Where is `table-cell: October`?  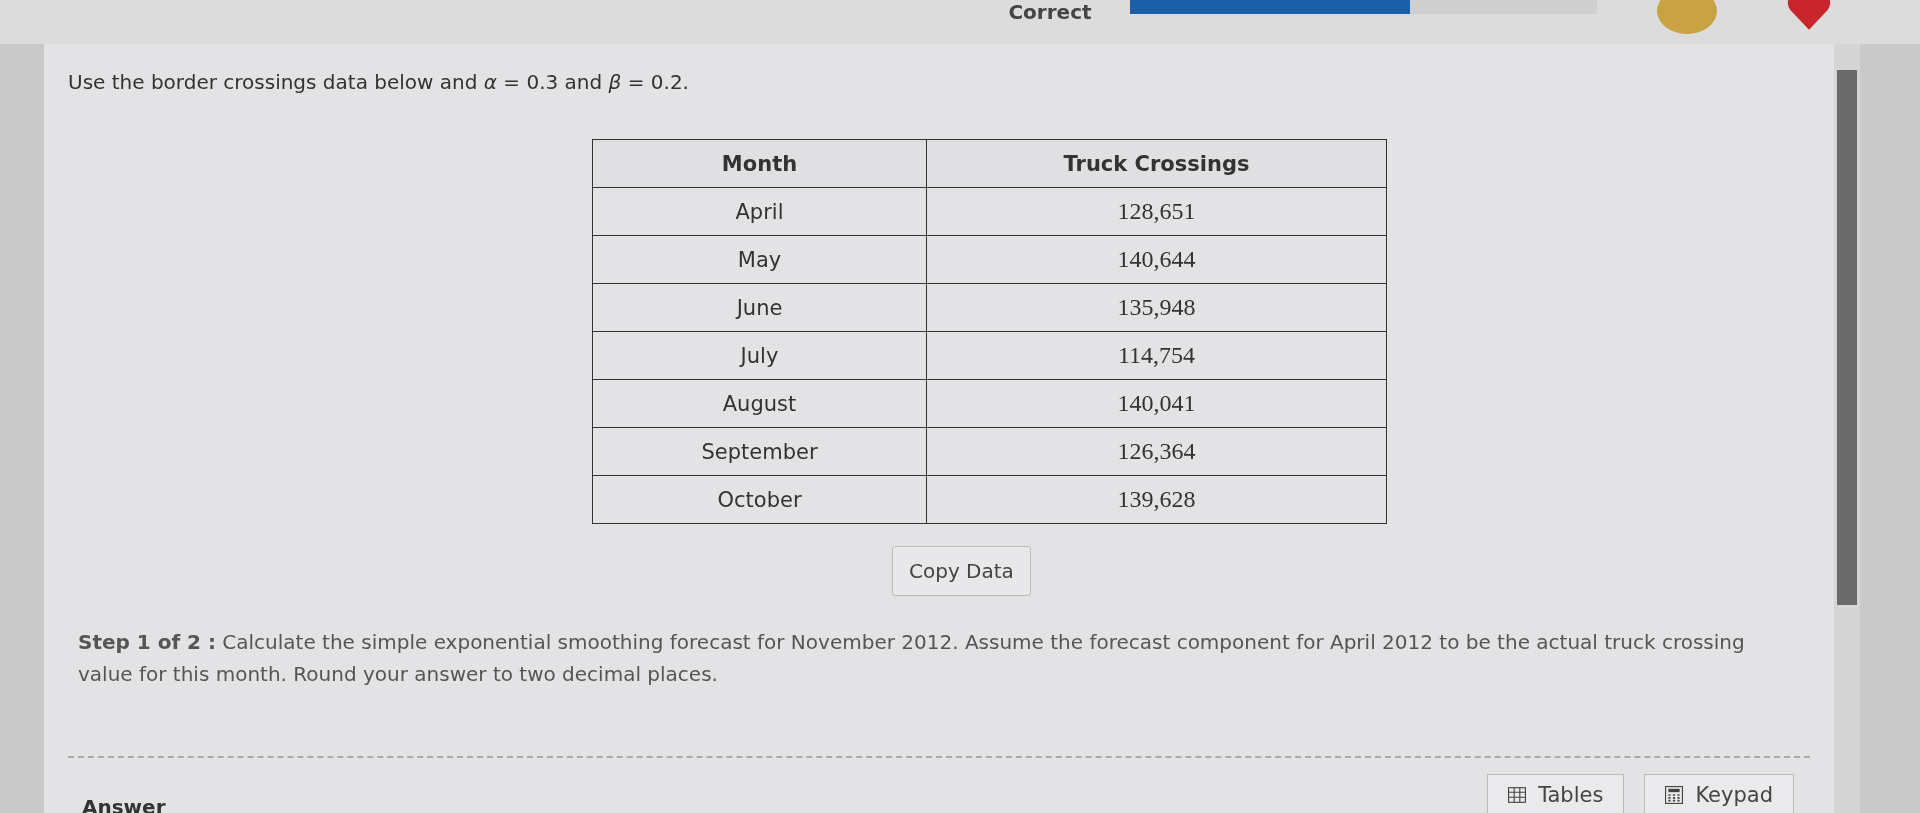
table-cell: October is located at coordinates (759, 499).